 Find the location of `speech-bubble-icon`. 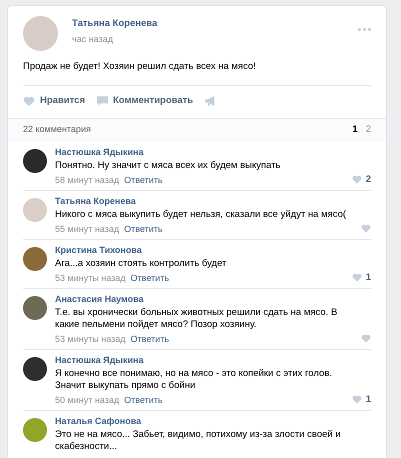

speech-bubble-icon is located at coordinates (102, 101).